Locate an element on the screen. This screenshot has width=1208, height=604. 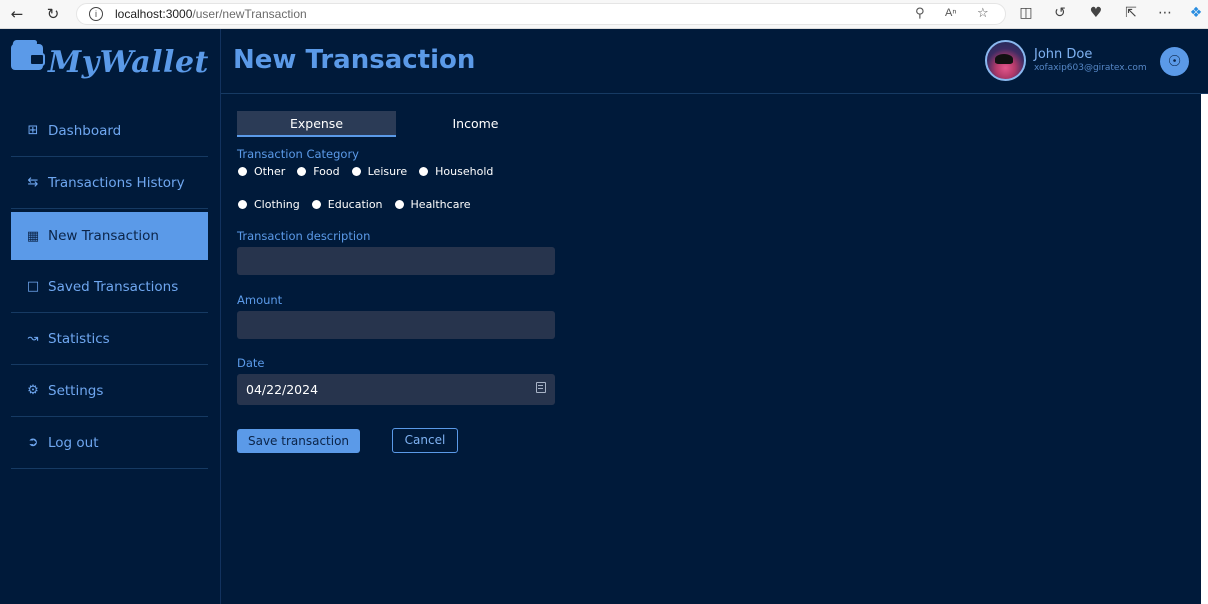
avatar is located at coordinates (1005, 60).